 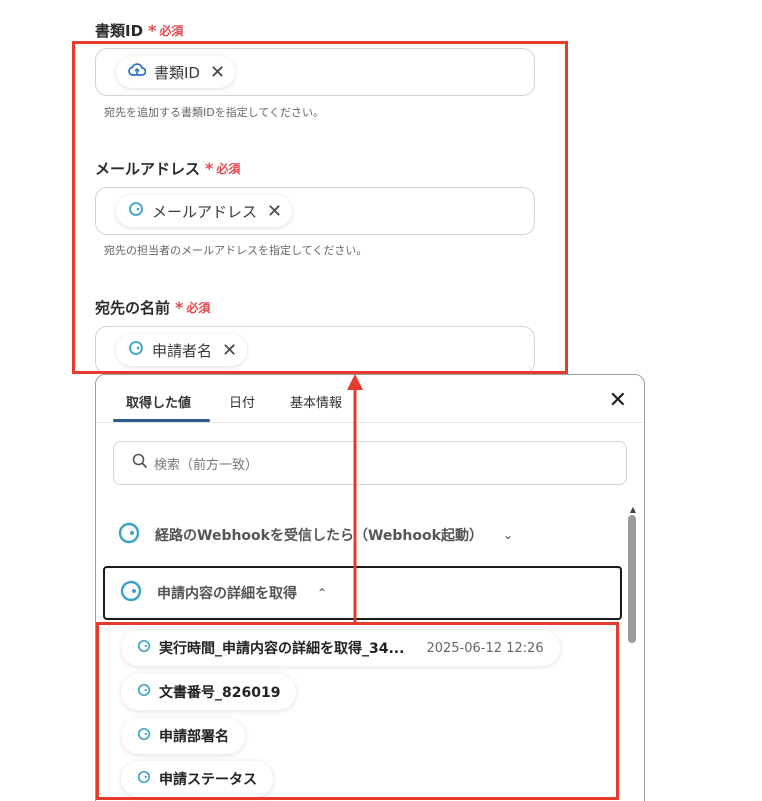 What do you see at coordinates (227, 594) in the screenshot?
I see `group-label: 申請内容の詳細を取得` at bounding box center [227, 594].